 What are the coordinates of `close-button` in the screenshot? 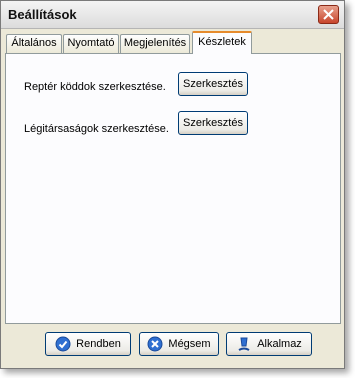 It's located at (328, 14).